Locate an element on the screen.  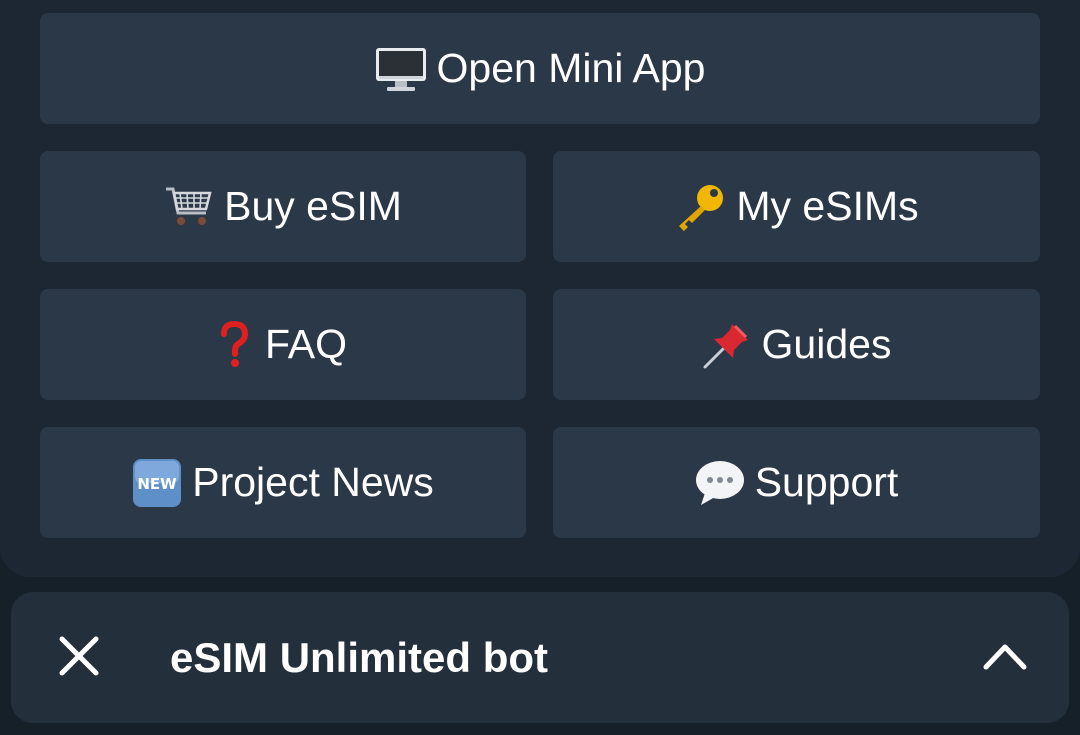
speech-balloon-icon is located at coordinates (720, 483).